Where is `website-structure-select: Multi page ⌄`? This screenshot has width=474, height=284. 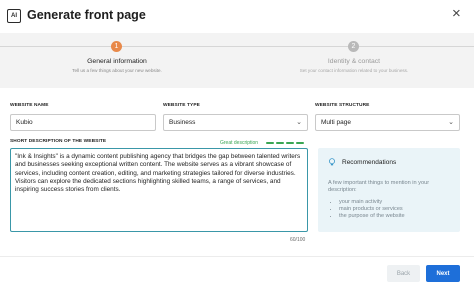 website-structure-select: Multi page ⌄ is located at coordinates (387, 122).